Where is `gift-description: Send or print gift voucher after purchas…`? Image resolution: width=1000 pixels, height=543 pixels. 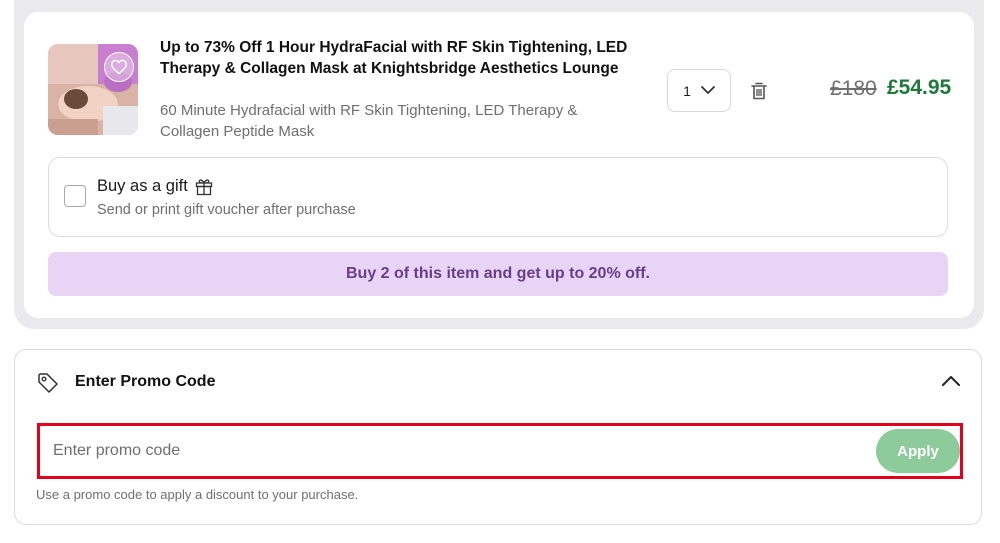
gift-description: Send or print gift voucher after purchas… is located at coordinates (226, 210).